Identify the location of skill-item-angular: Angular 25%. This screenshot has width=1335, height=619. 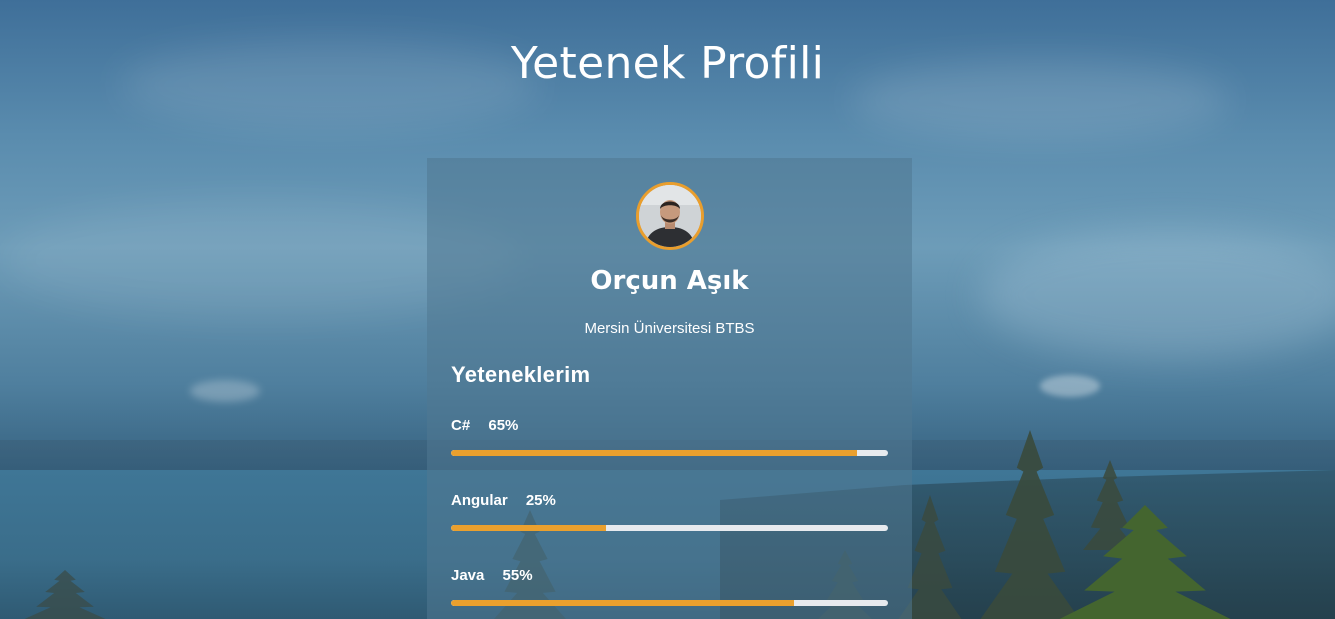
(669, 511).